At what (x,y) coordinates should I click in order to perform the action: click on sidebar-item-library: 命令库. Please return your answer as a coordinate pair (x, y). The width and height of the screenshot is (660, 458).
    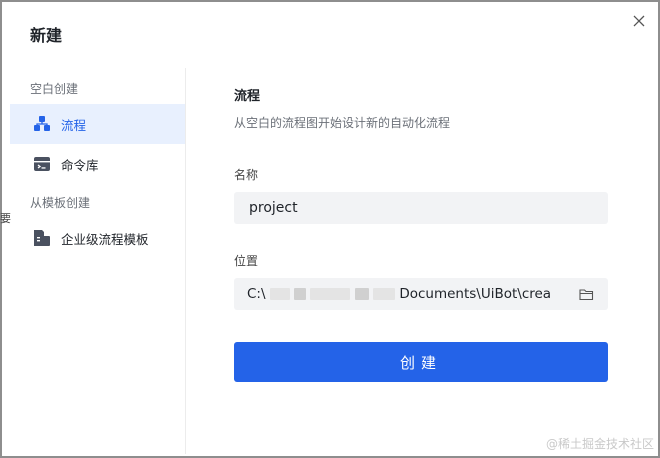
    Looking at the image, I should click on (97, 164).